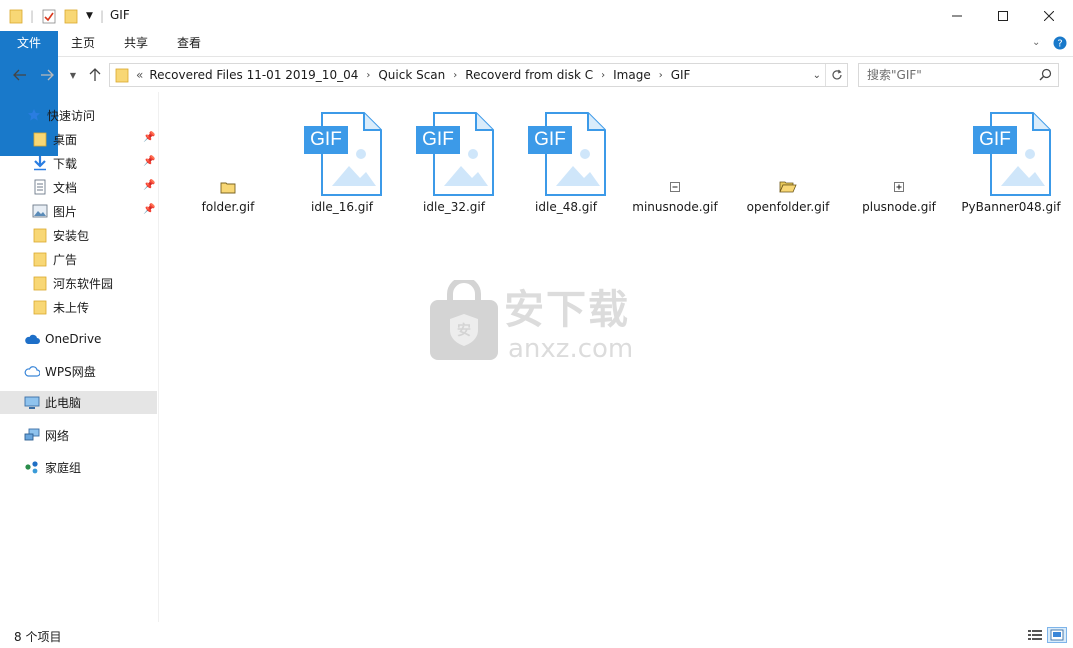 This screenshot has height=648, width=1073. I want to click on sidebar-item-label: 此电脑, so click(63, 403).